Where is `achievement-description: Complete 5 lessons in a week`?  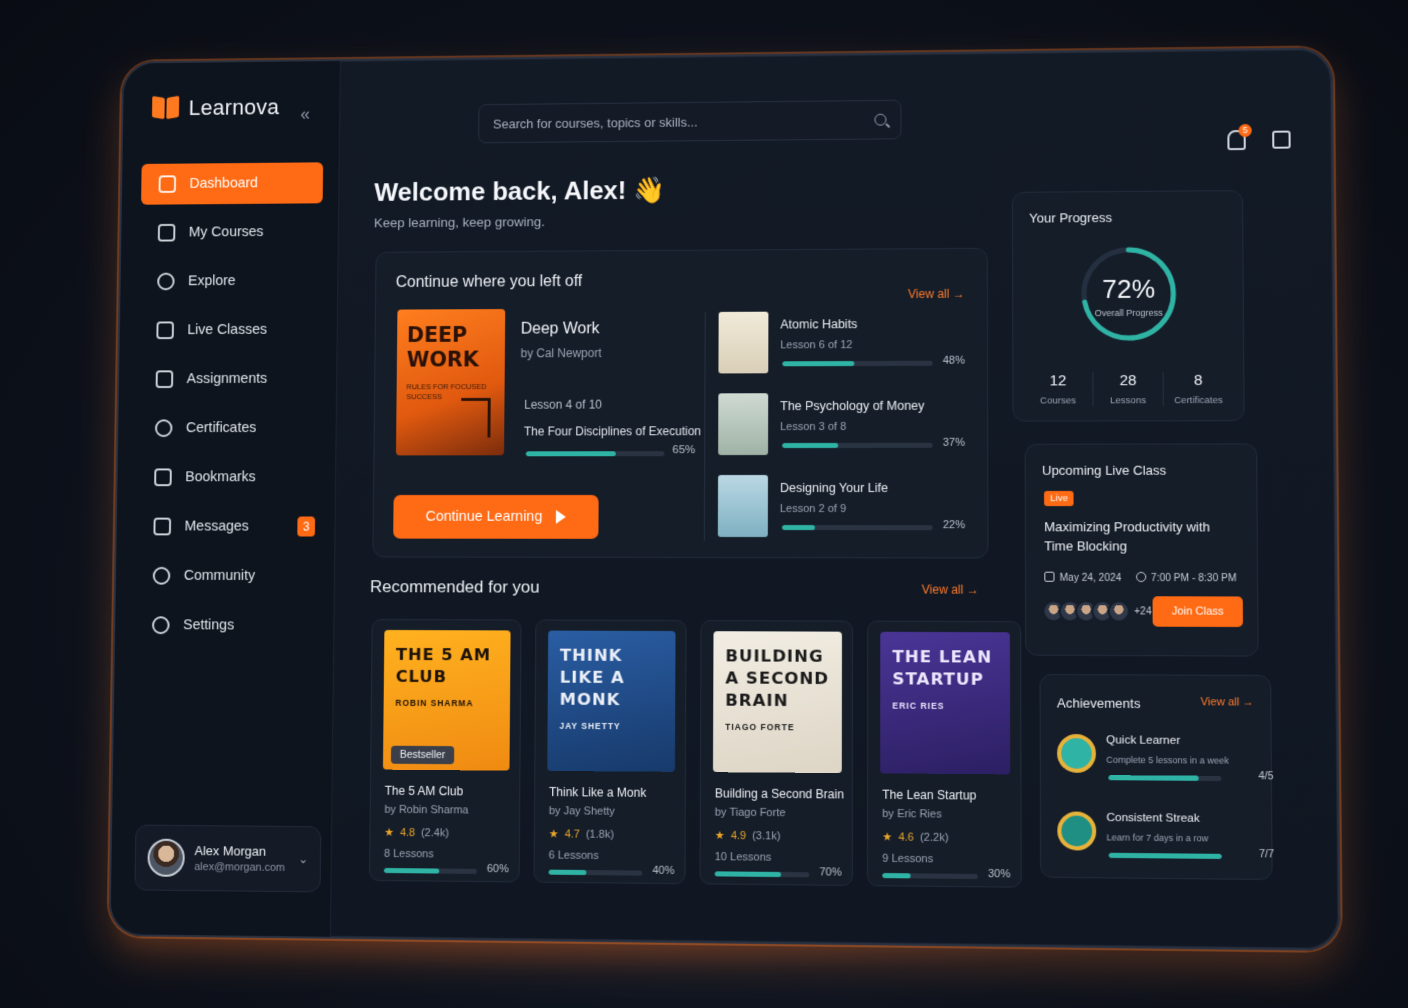
achievement-description: Complete 5 lessons in a week is located at coordinates (1168, 760).